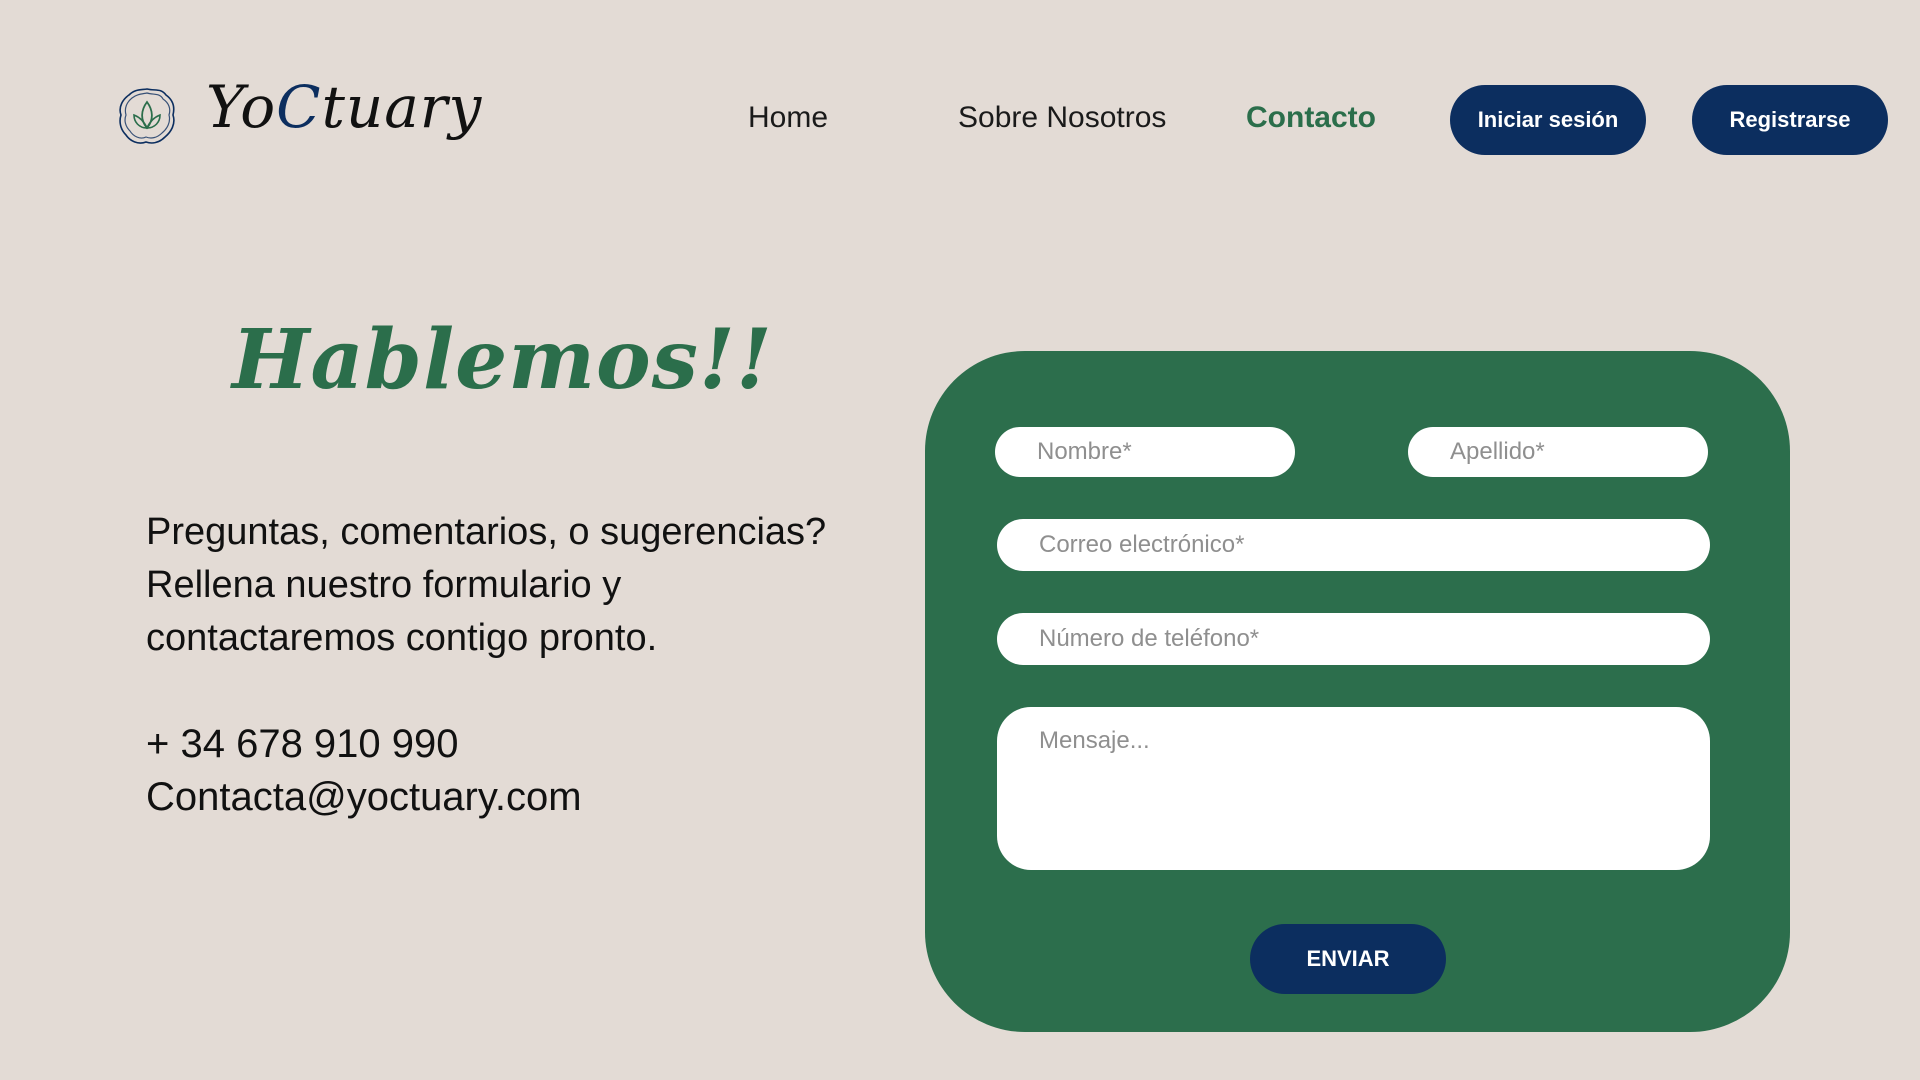 This screenshot has height=1080, width=1920. What do you see at coordinates (402, 638) in the screenshot?
I see `intro-line: contactaremos contigo pronto.` at bounding box center [402, 638].